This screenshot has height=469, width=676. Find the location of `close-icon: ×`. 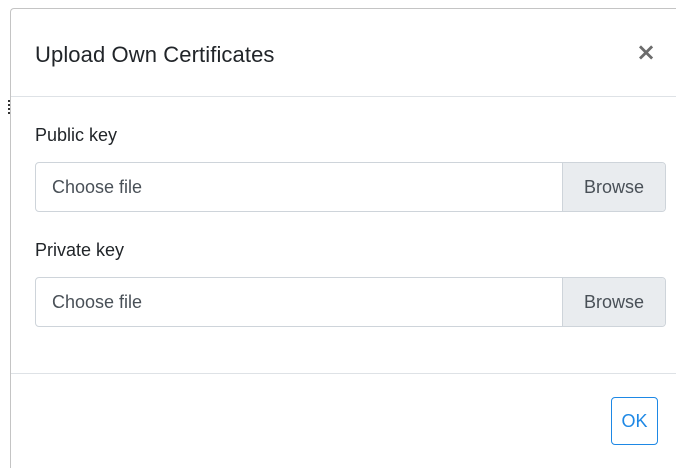

close-icon: × is located at coordinates (646, 52).